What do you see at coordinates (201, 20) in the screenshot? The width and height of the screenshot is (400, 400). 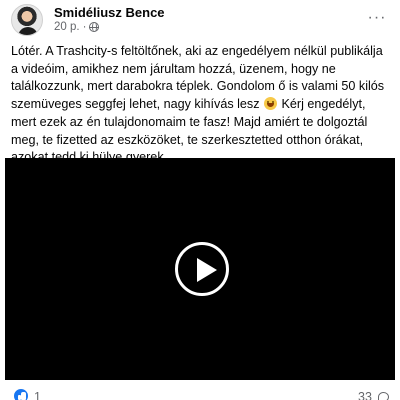 I see `post-header: Smidéliusz Bence 20 p. · ···` at bounding box center [201, 20].